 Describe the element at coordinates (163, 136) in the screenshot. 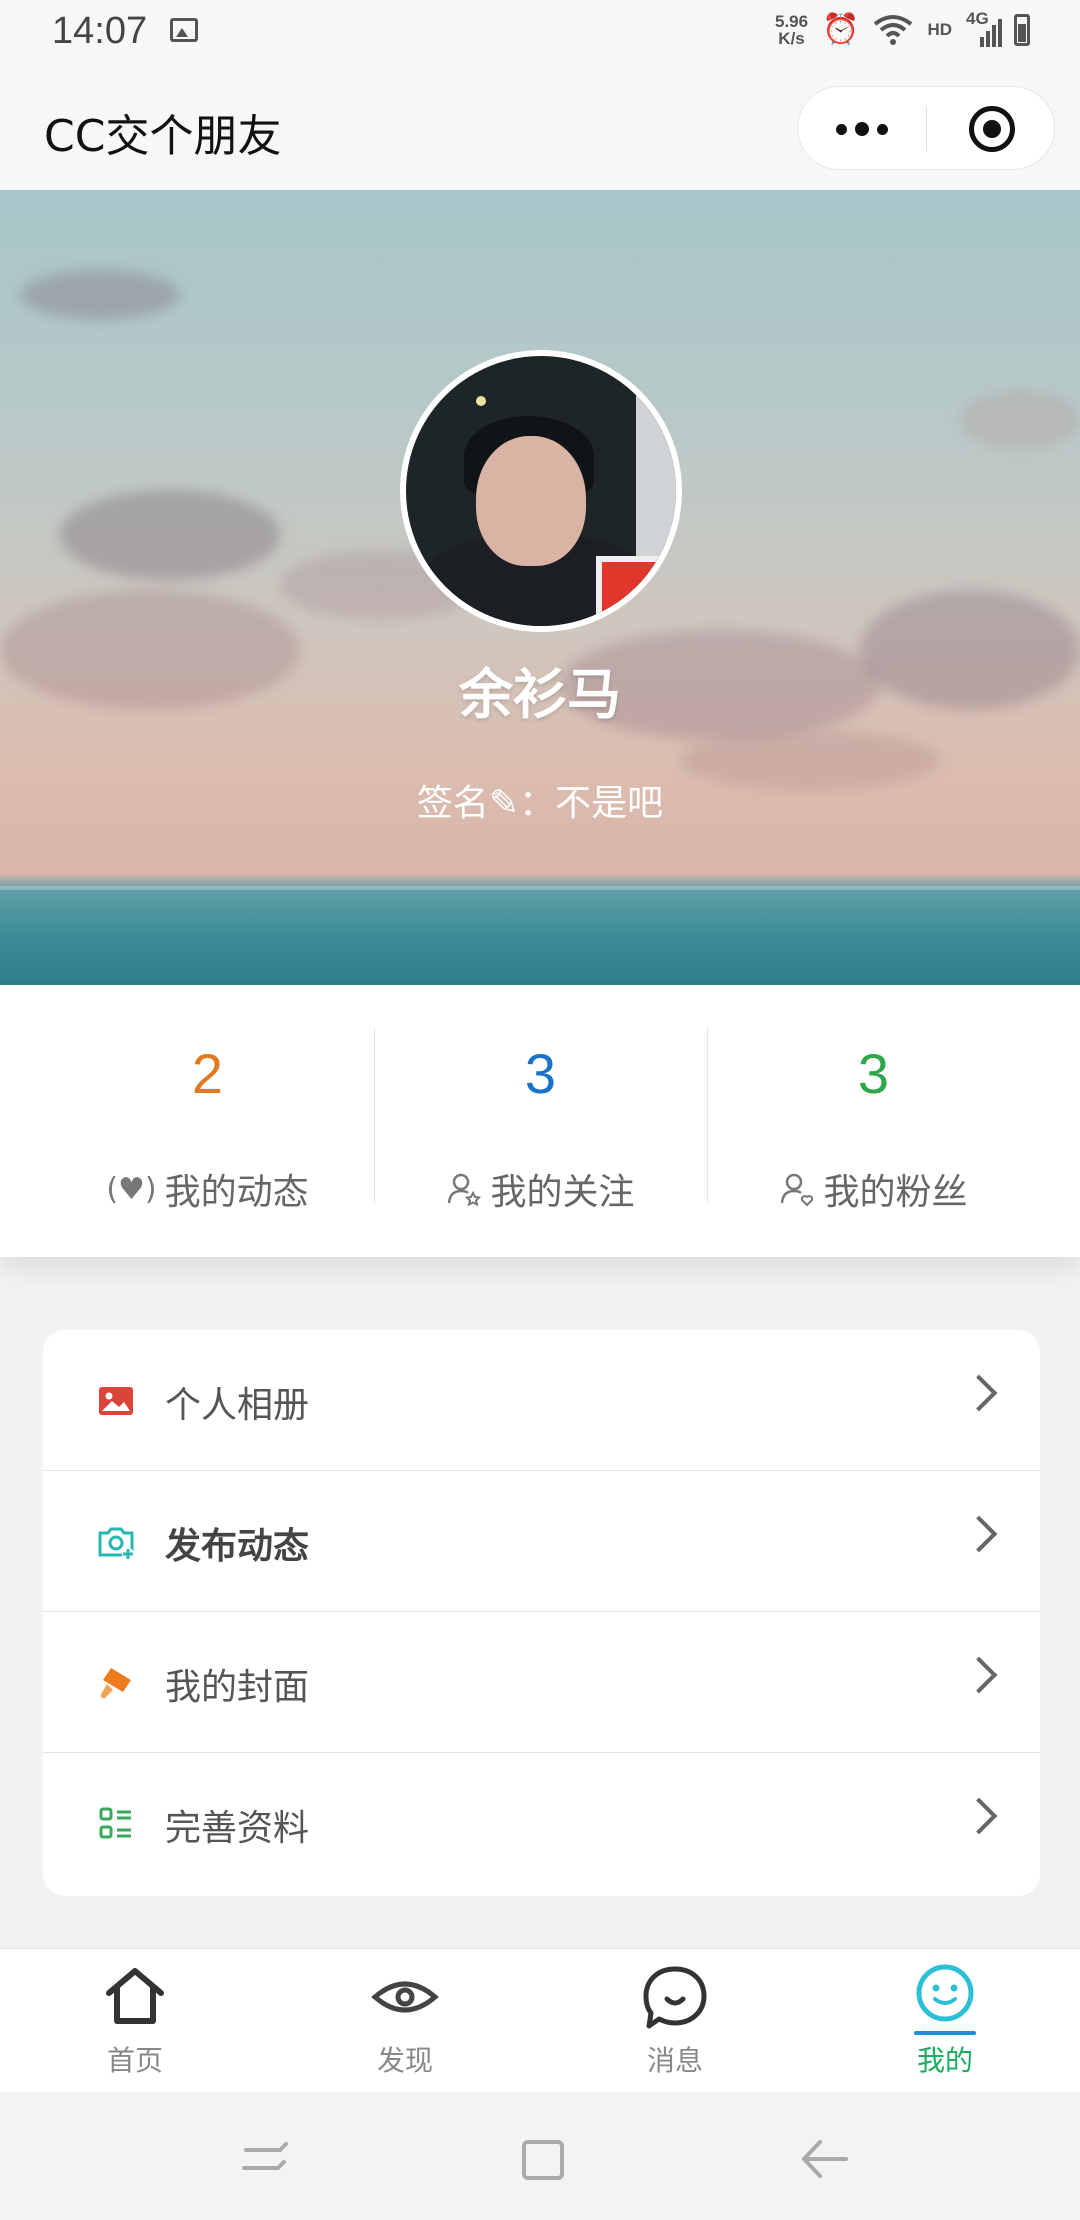

I see `app-title: CC交个朋友` at that location.